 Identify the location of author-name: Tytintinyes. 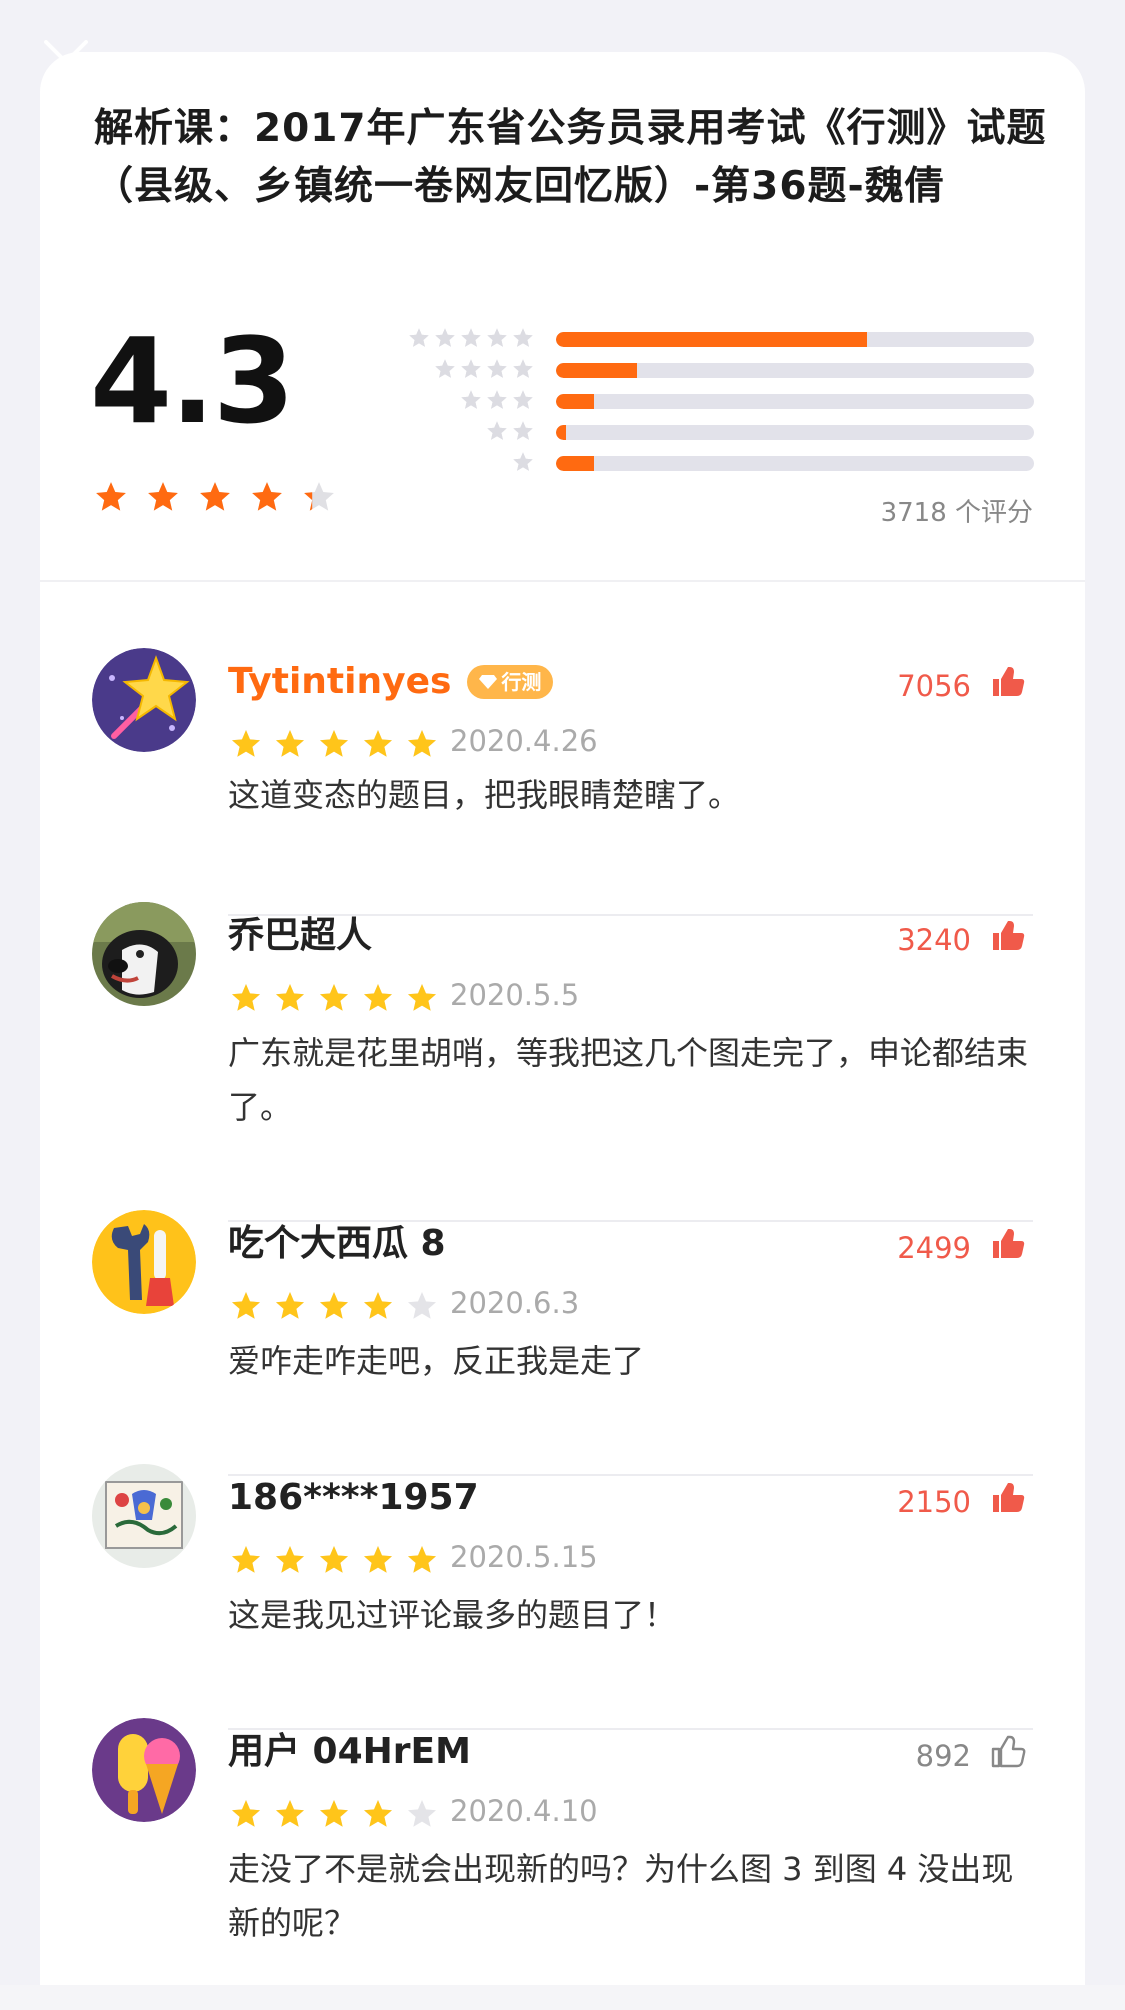
(340, 681).